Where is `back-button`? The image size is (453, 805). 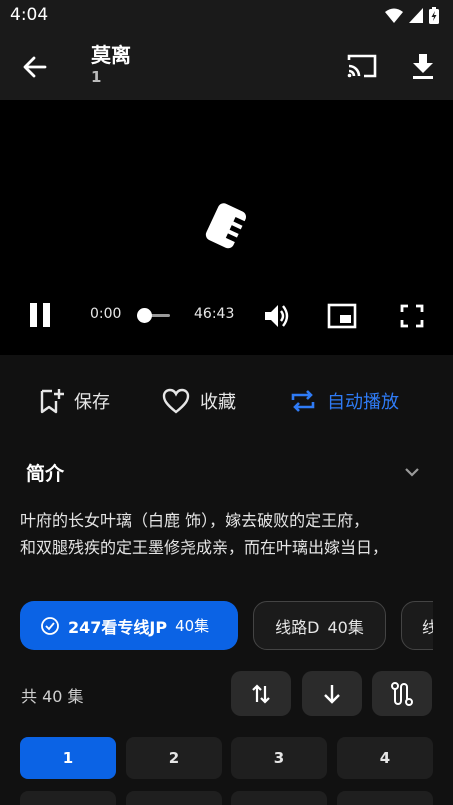 back-button is located at coordinates (35, 67).